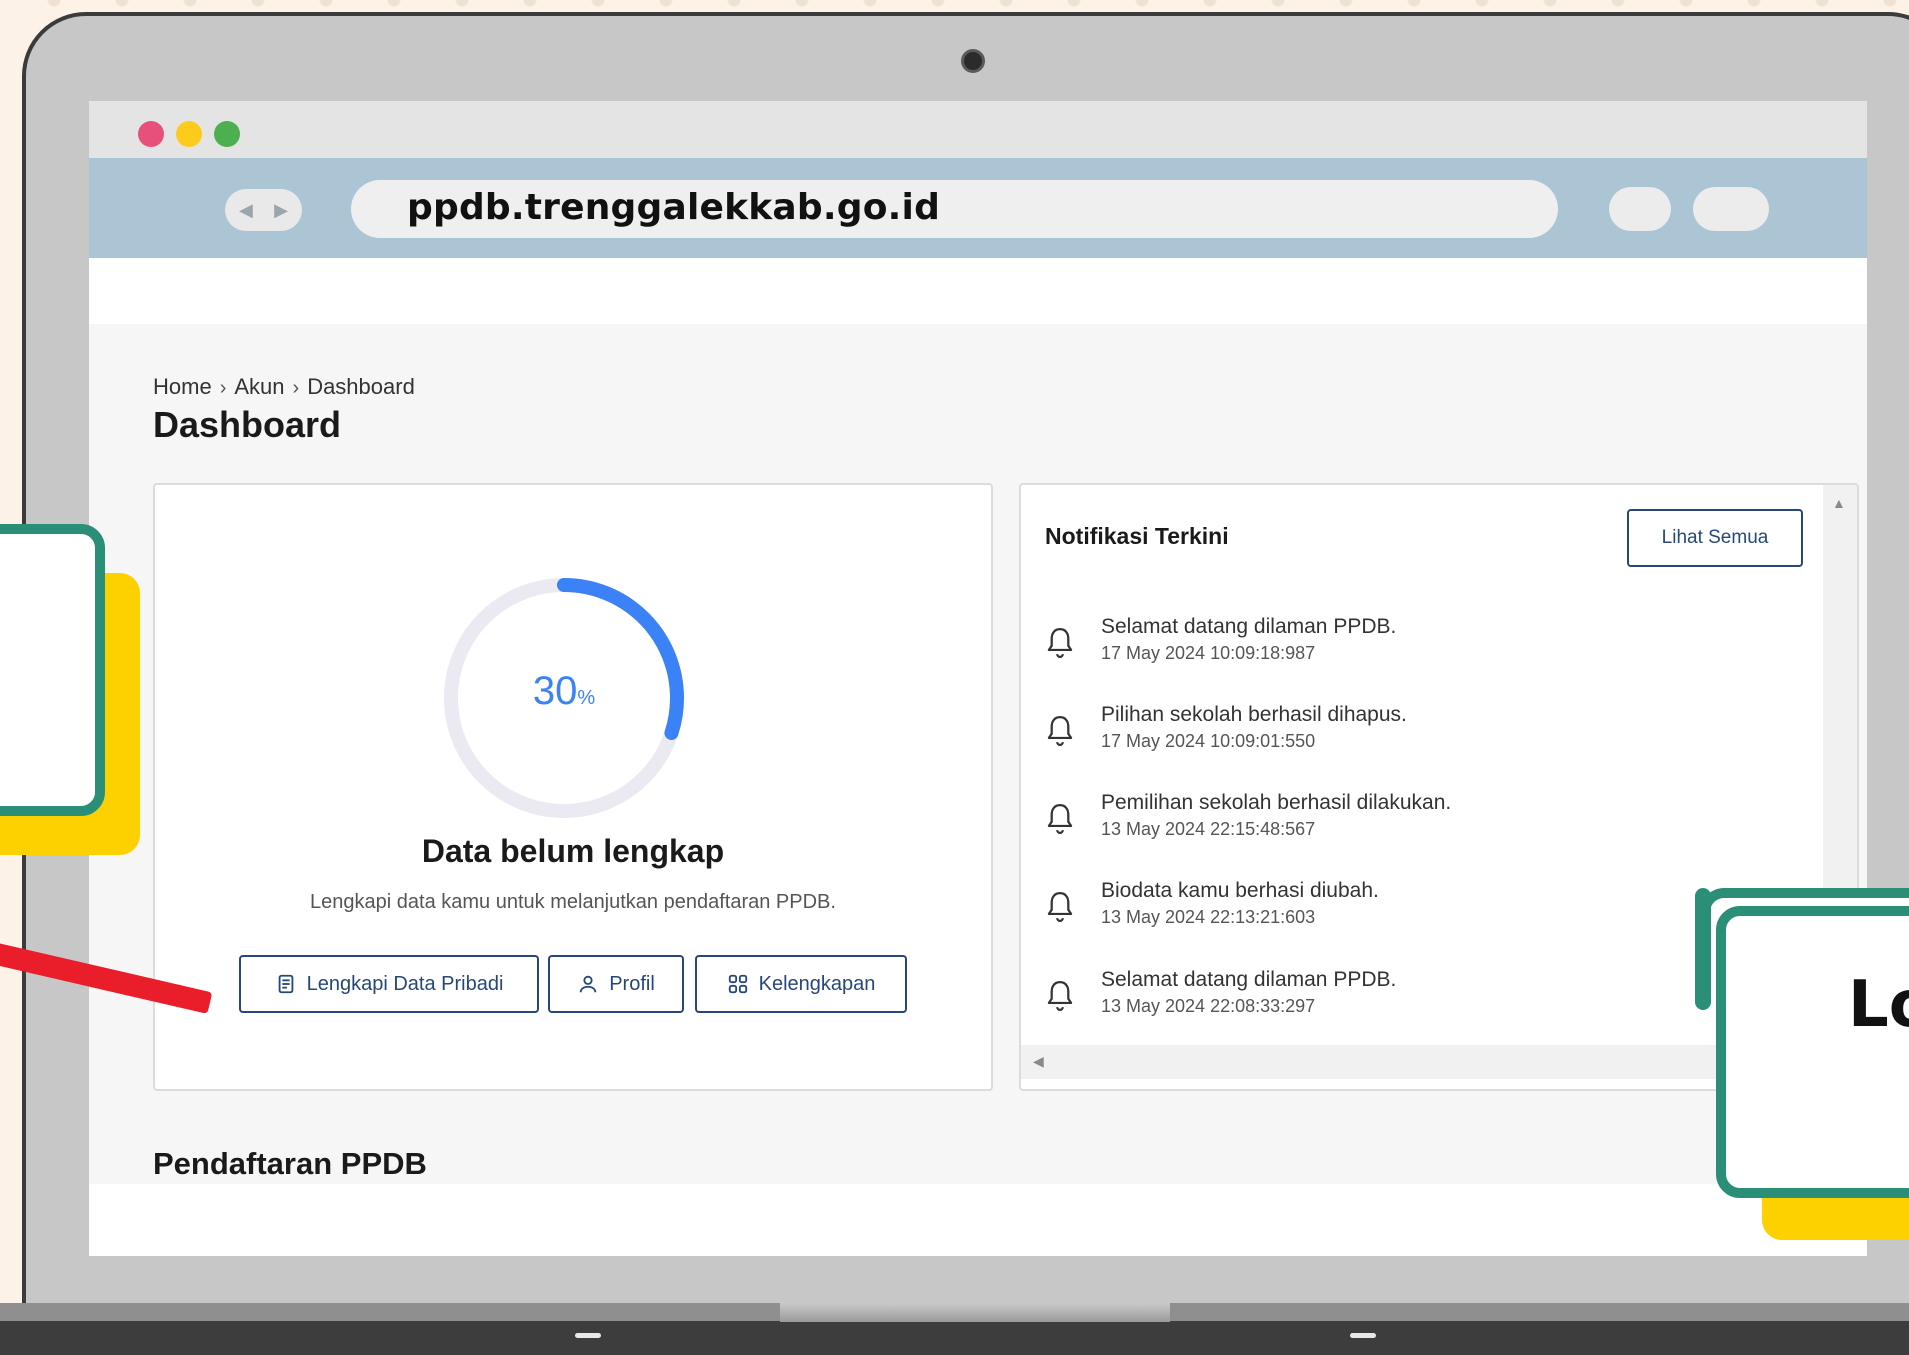  Describe the element at coordinates (247, 424) in the screenshot. I see `page-title: Dashboard` at that location.